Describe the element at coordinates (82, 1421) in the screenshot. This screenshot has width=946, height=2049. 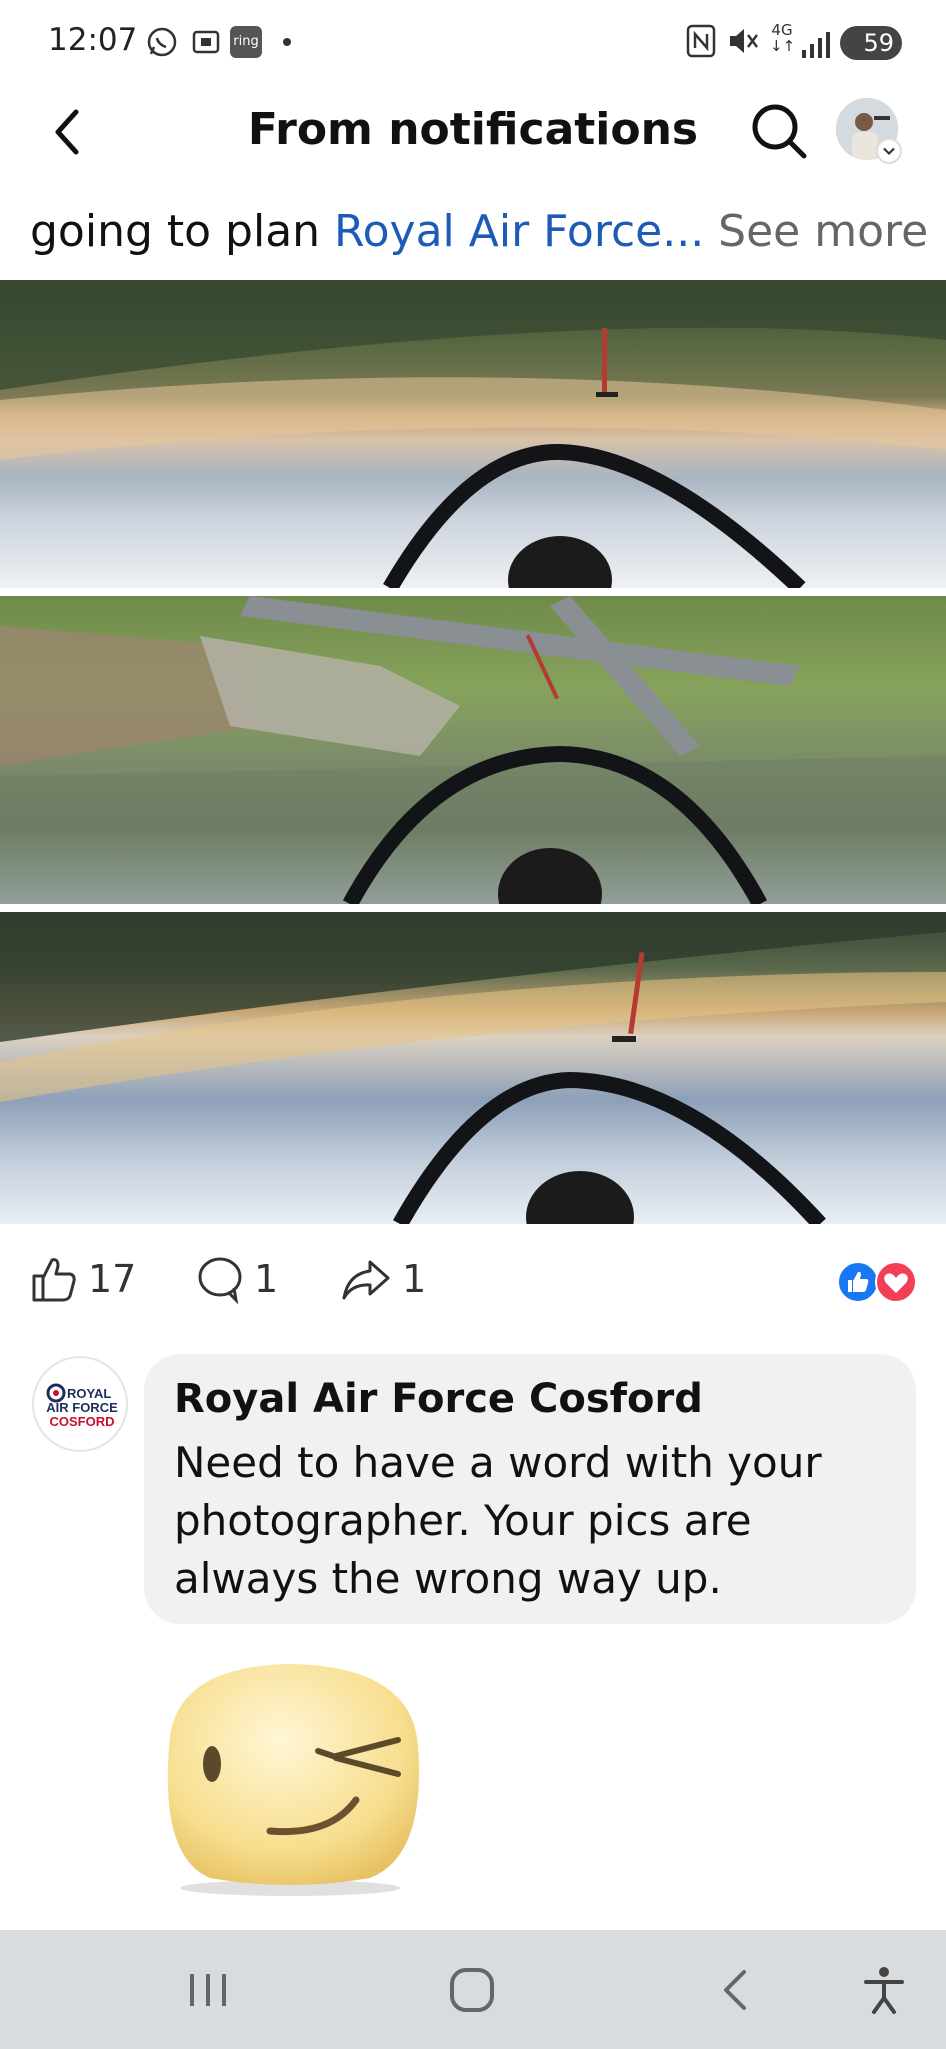
I see `logo-line-3: COSFORD` at that location.